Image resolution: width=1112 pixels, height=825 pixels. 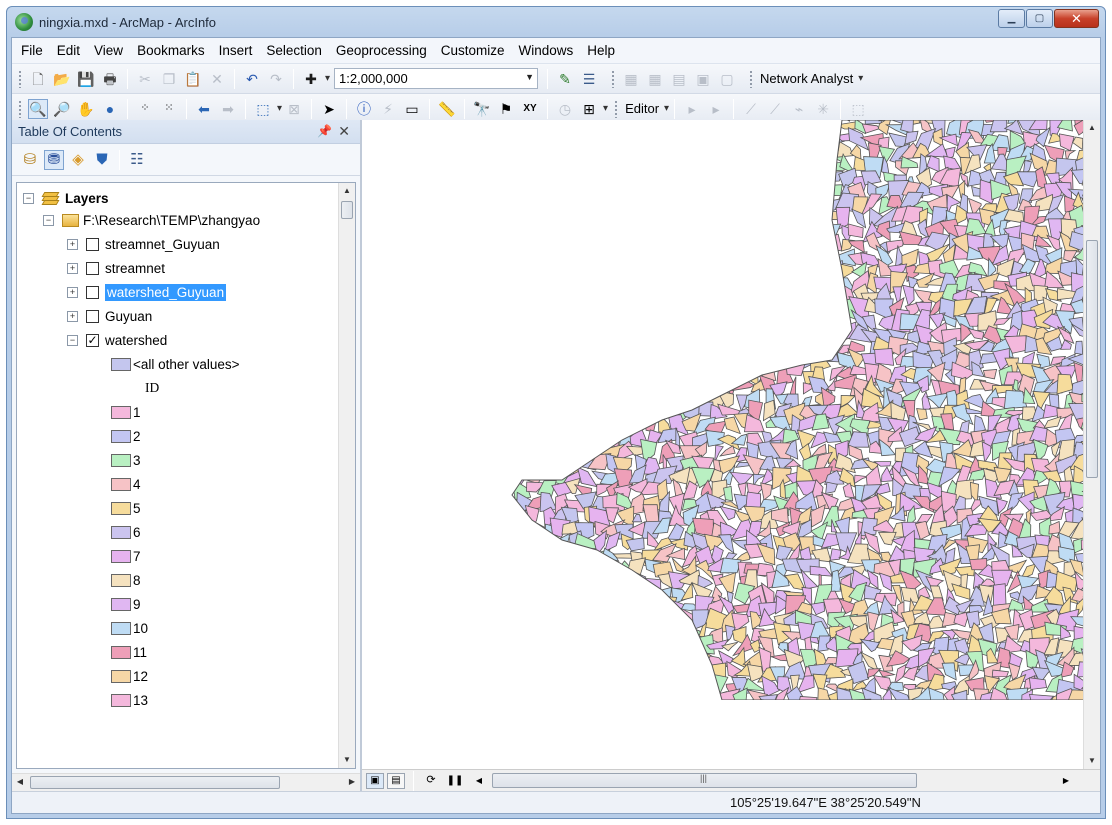 I want to click on time-slider-icon: ◷, so click(x=565, y=109).